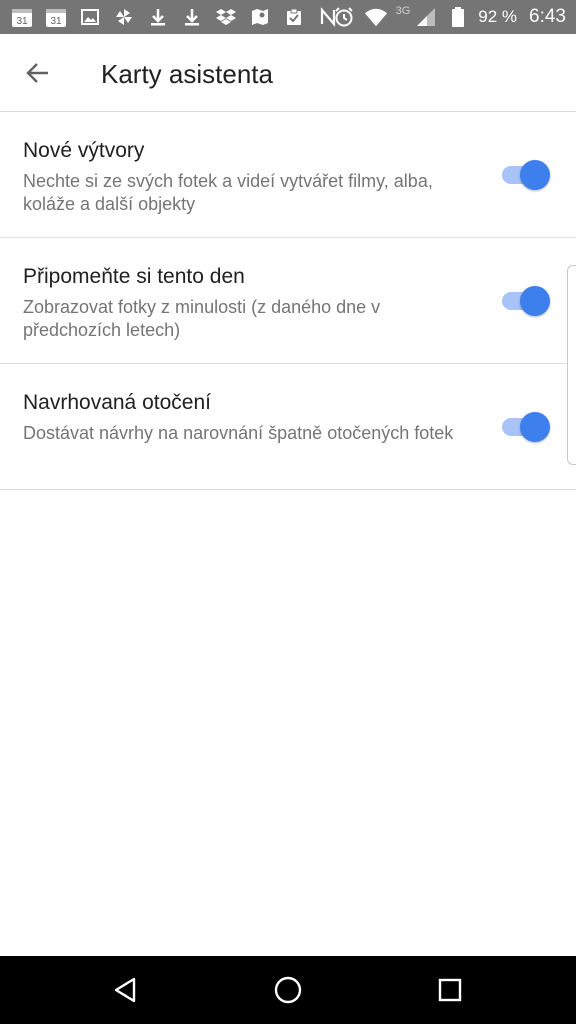  I want to click on back-triangle-icon, so click(125, 990).